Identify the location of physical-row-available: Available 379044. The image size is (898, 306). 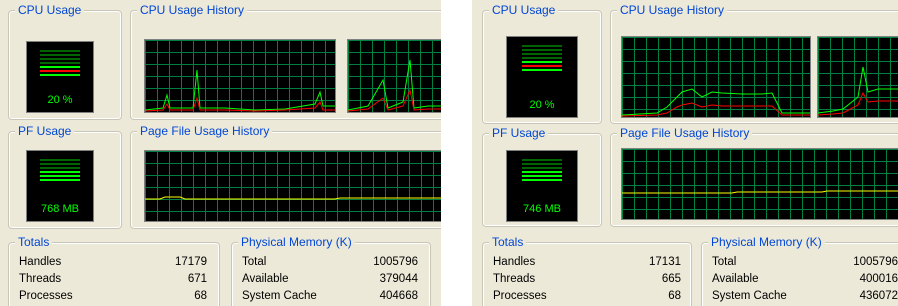
(330, 279).